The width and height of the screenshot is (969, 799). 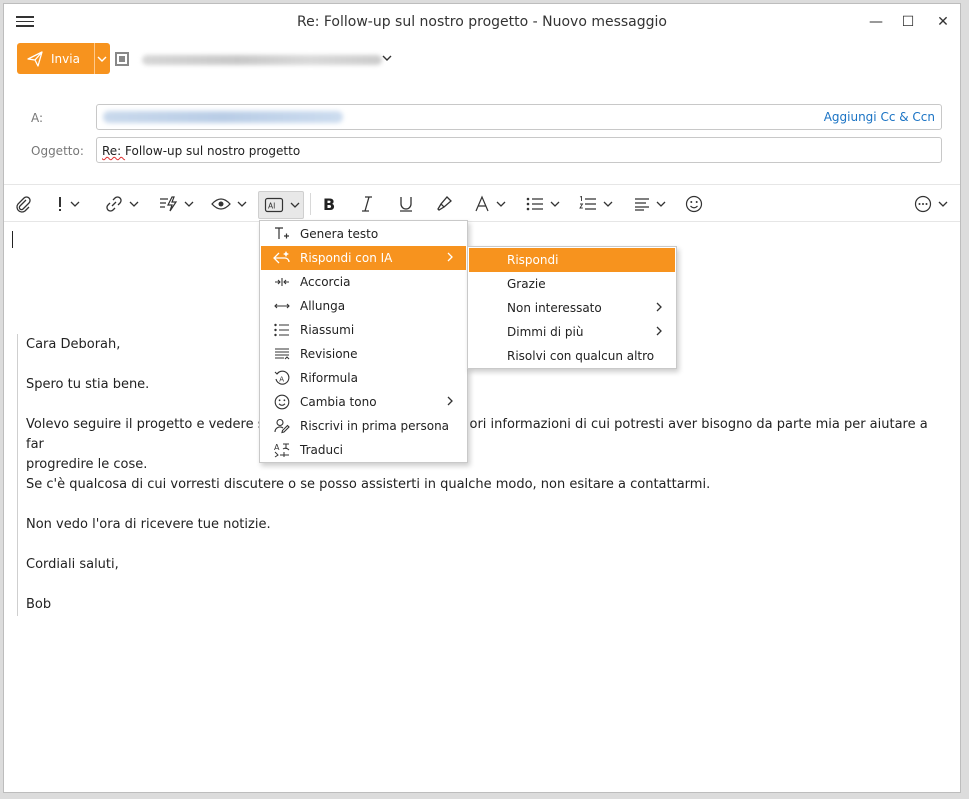 I want to click on send-options-button, so click(x=101, y=58).